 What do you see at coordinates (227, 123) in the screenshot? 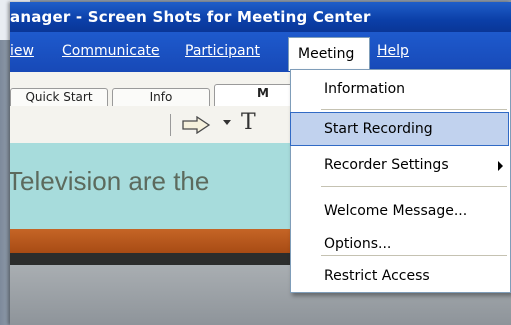
I see `dropdown-arrow-icon` at bounding box center [227, 123].